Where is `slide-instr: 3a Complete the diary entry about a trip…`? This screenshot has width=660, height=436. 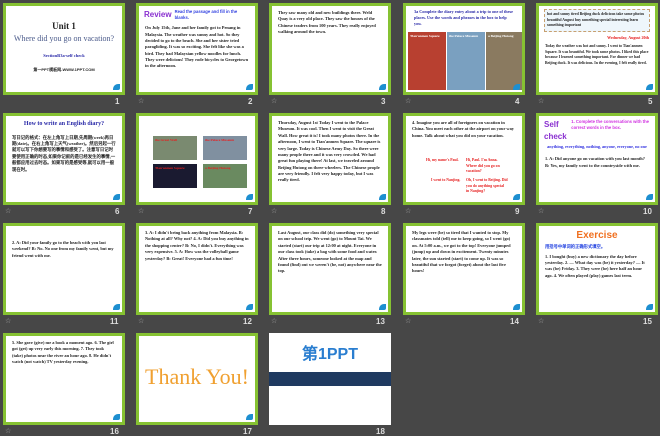
slide-instr: 3a Complete the diary entry about a trip… is located at coordinates (463, 18).